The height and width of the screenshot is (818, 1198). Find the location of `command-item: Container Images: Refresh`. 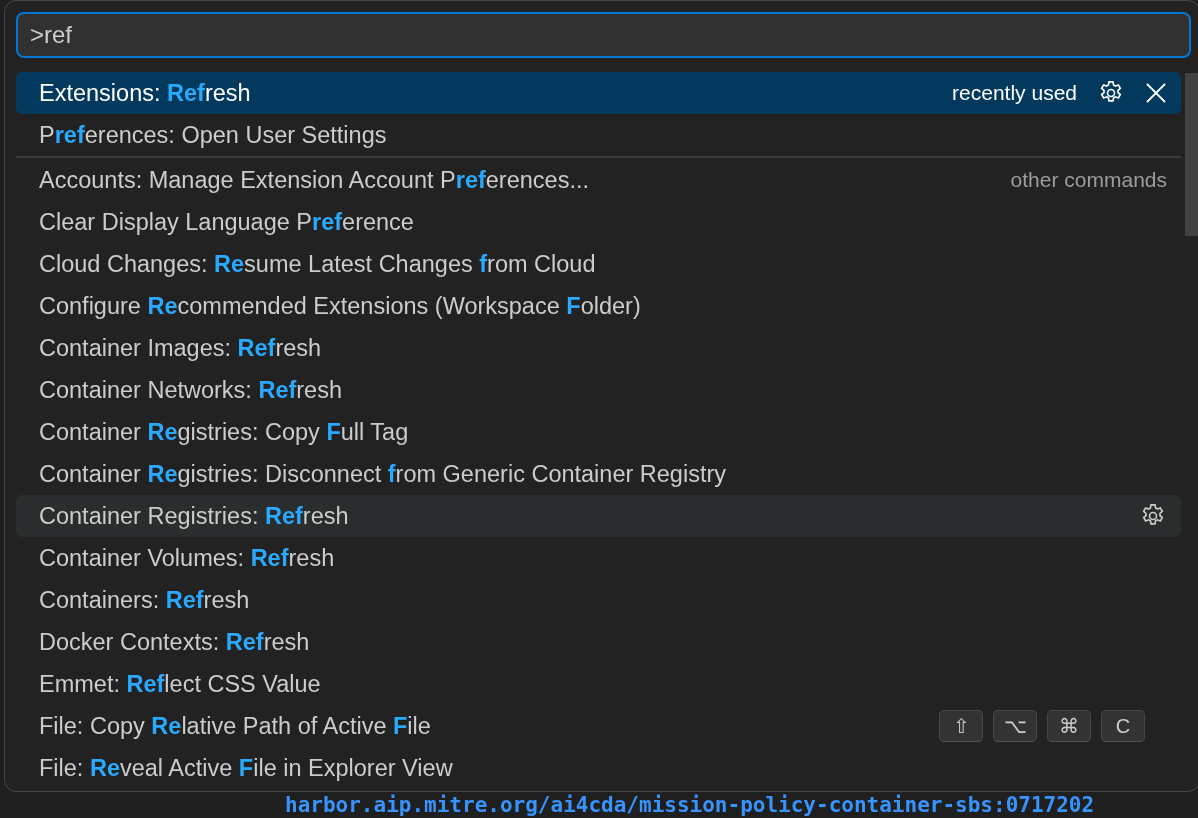

command-item: Container Images: Refresh is located at coordinates (598, 348).